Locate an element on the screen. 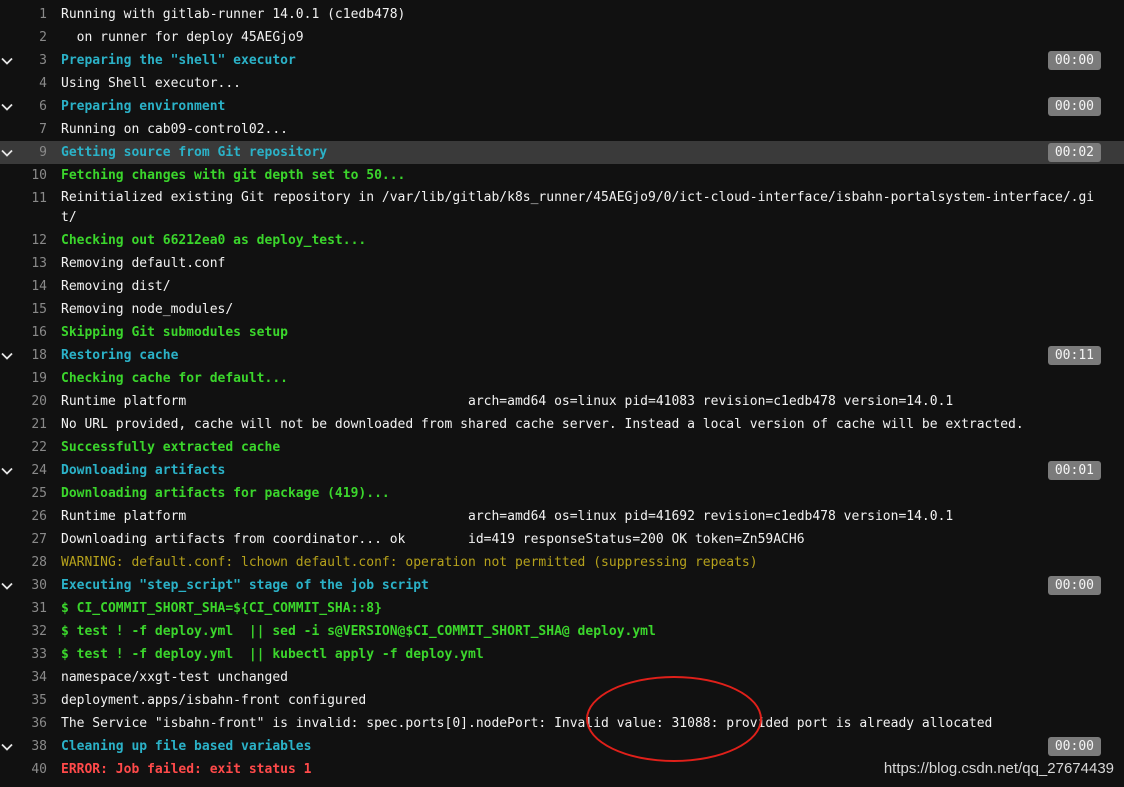 This screenshot has height=787, width=1124. line-number: 18 is located at coordinates (30, 355).